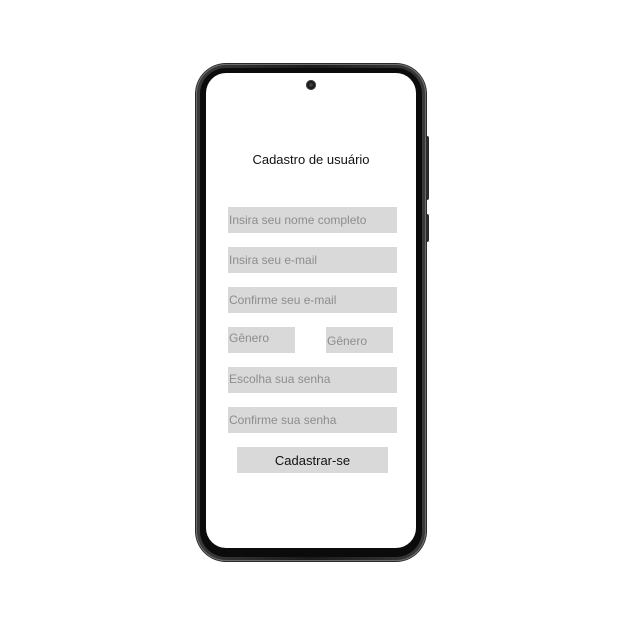  I want to click on confirm-email-input, so click(312, 300).